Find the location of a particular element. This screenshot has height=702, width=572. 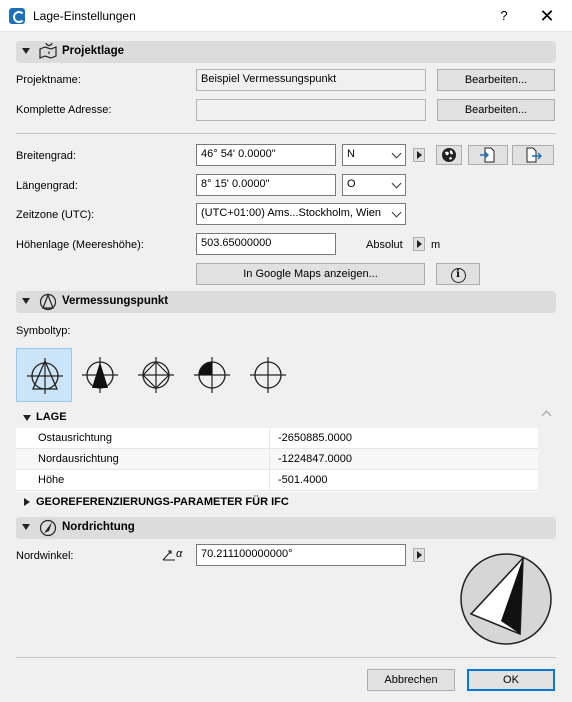

survey-symbol-filled-icon is located at coordinates (100, 375).